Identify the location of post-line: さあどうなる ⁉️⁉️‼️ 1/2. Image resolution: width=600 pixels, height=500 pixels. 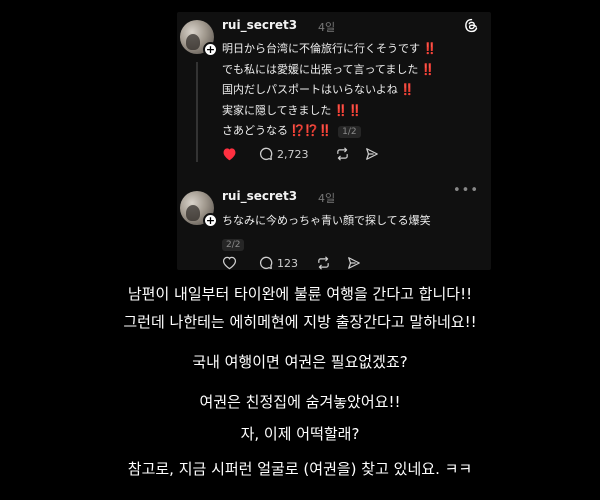
(352, 131).